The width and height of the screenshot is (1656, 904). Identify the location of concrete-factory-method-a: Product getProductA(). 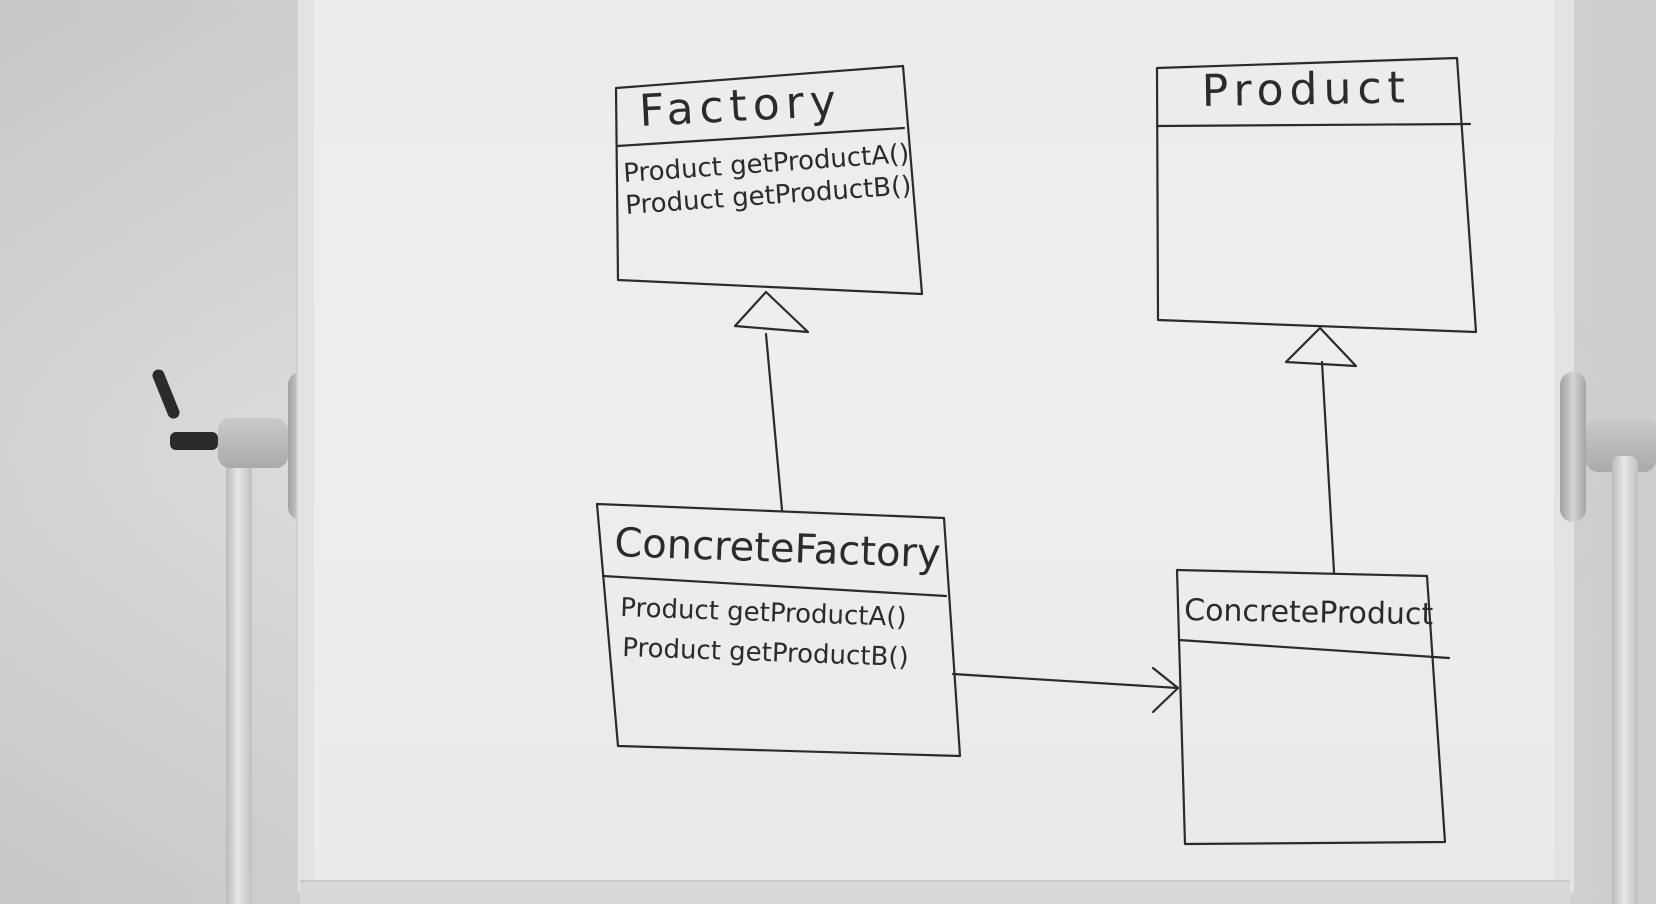
(763, 613).